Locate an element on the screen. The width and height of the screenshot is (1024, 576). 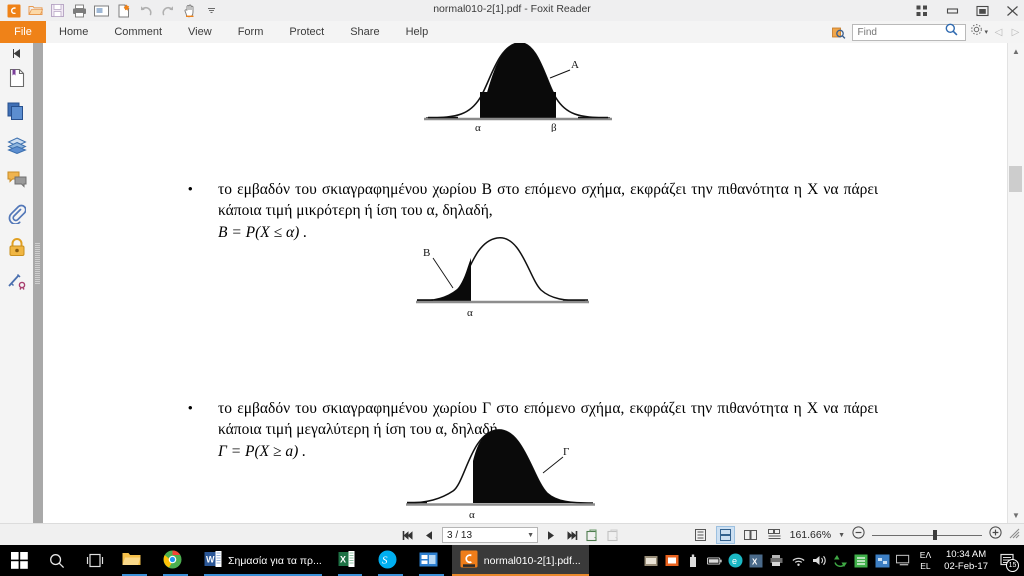
zoom-out-icon is located at coordinates (858, 535).